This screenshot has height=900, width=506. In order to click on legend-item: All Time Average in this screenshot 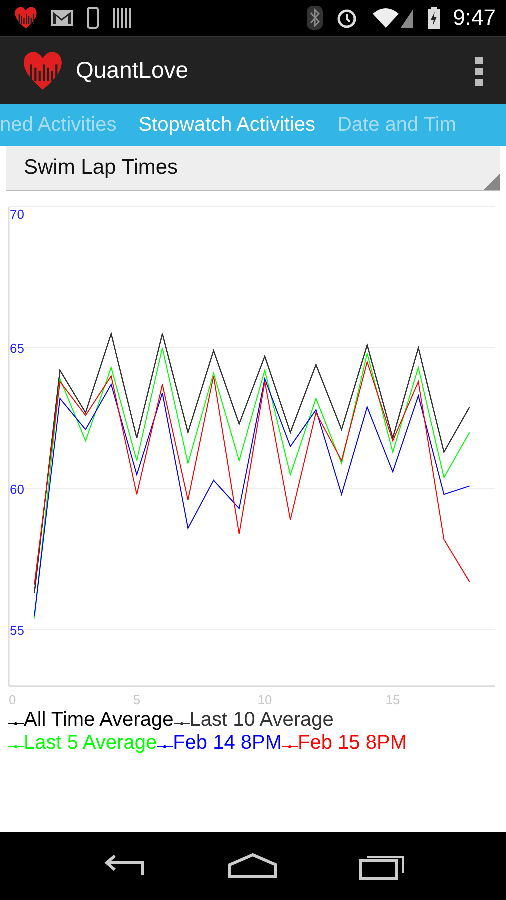, I will do `click(91, 720)`.